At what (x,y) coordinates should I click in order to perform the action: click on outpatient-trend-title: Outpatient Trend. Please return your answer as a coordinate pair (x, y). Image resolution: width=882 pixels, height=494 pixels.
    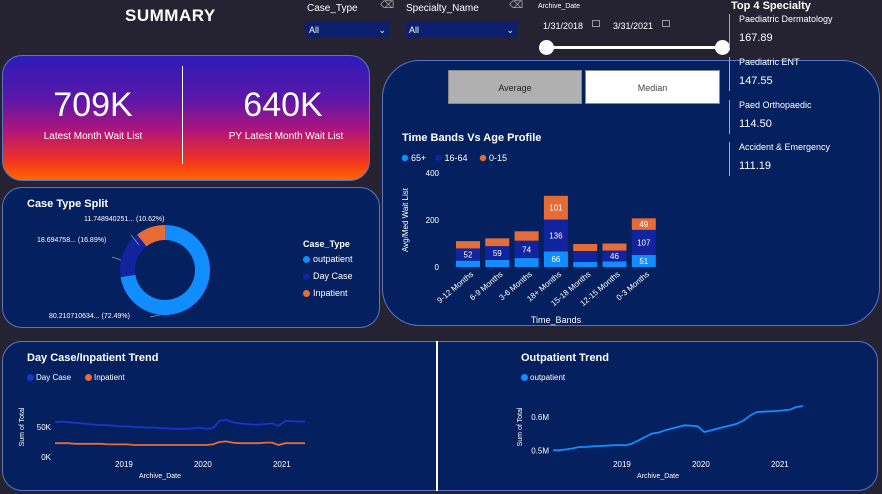
    Looking at the image, I should click on (565, 358).